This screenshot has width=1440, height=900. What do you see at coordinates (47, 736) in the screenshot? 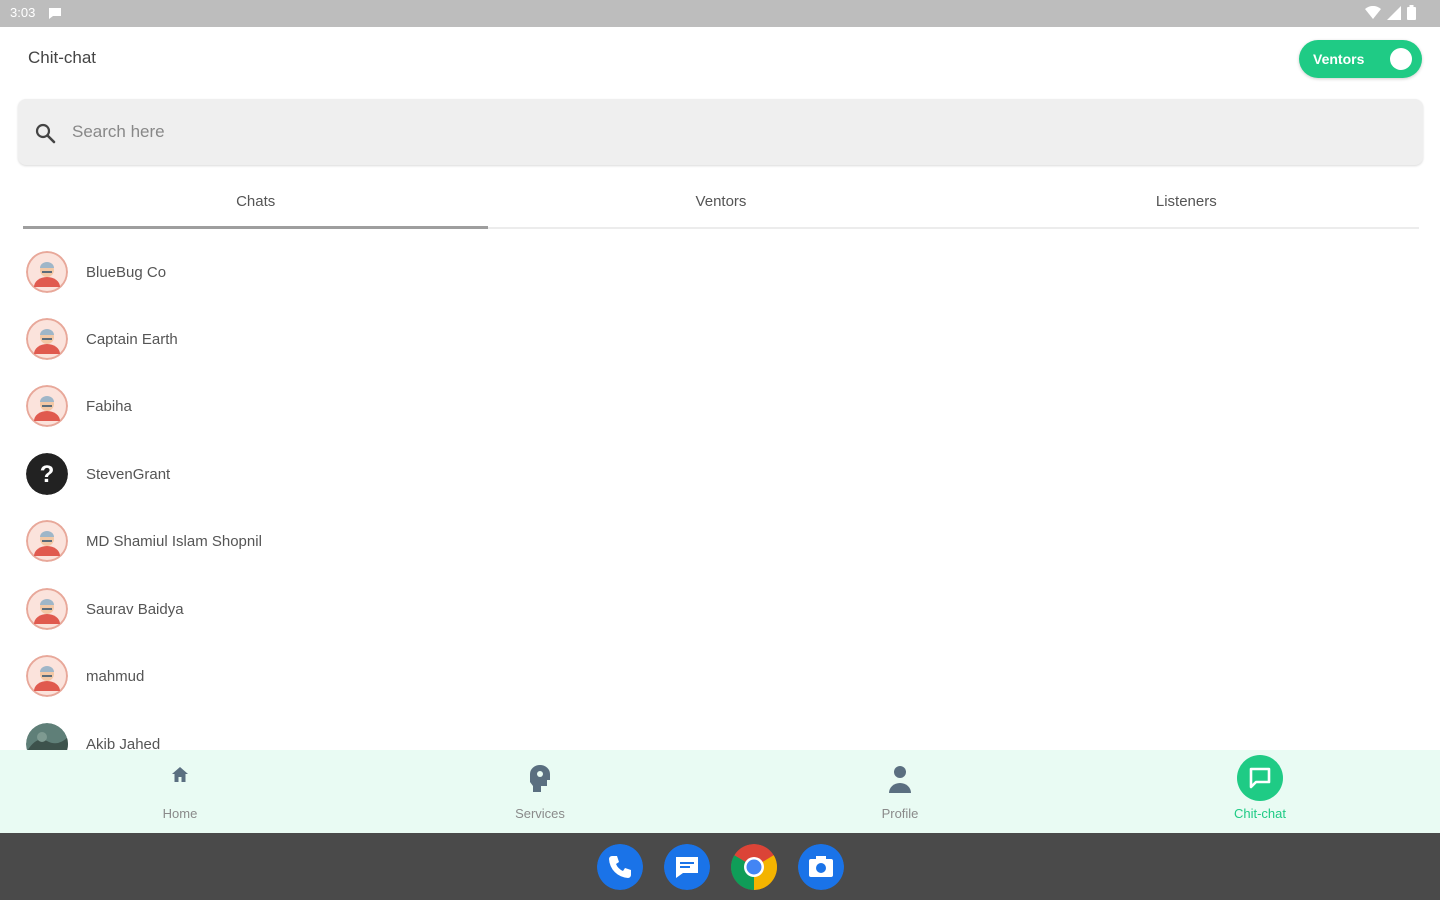
I see `photo-avatar-icon` at bounding box center [47, 736].